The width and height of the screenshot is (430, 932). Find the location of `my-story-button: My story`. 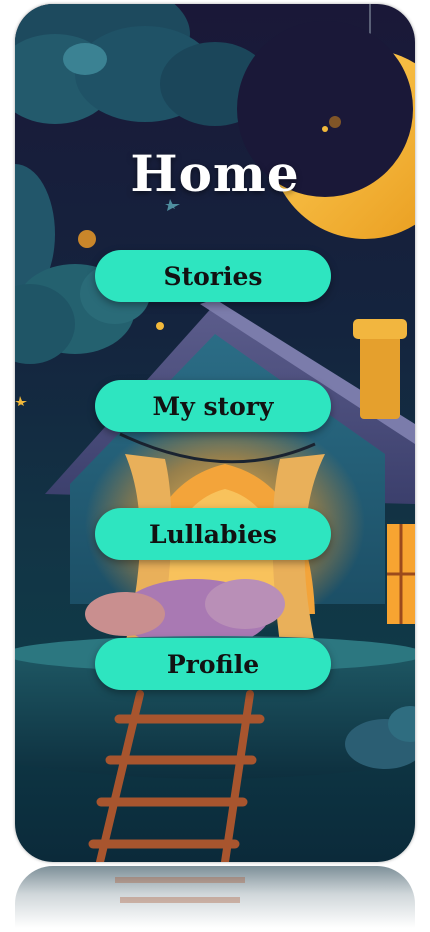

my-story-button: My story is located at coordinates (213, 406).